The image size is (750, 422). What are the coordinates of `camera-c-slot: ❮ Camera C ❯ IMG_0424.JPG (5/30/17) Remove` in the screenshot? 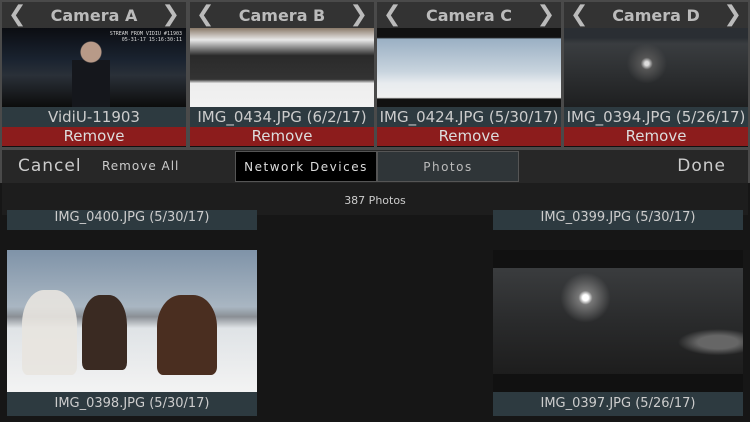 It's located at (469, 74).